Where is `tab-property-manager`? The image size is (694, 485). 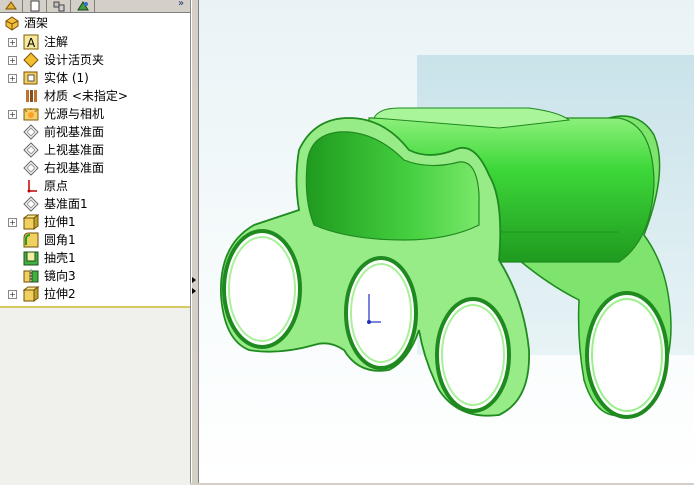 tab-property-manager is located at coordinates (35, 6).